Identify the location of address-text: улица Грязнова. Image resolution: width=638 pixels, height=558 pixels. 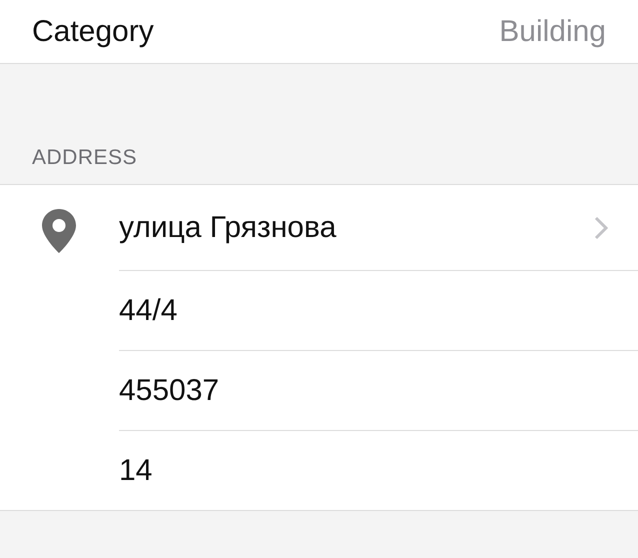
(227, 227).